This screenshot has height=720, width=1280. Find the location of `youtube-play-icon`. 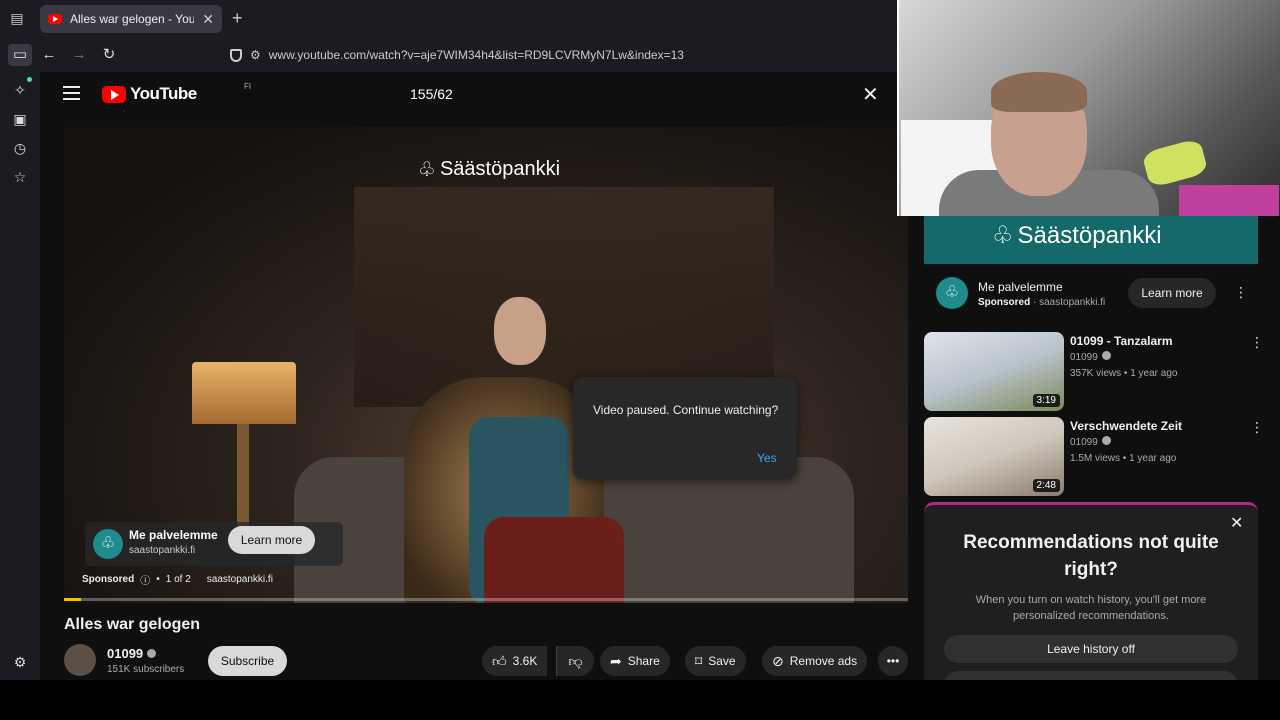

youtube-play-icon is located at coordinates (114, 94).